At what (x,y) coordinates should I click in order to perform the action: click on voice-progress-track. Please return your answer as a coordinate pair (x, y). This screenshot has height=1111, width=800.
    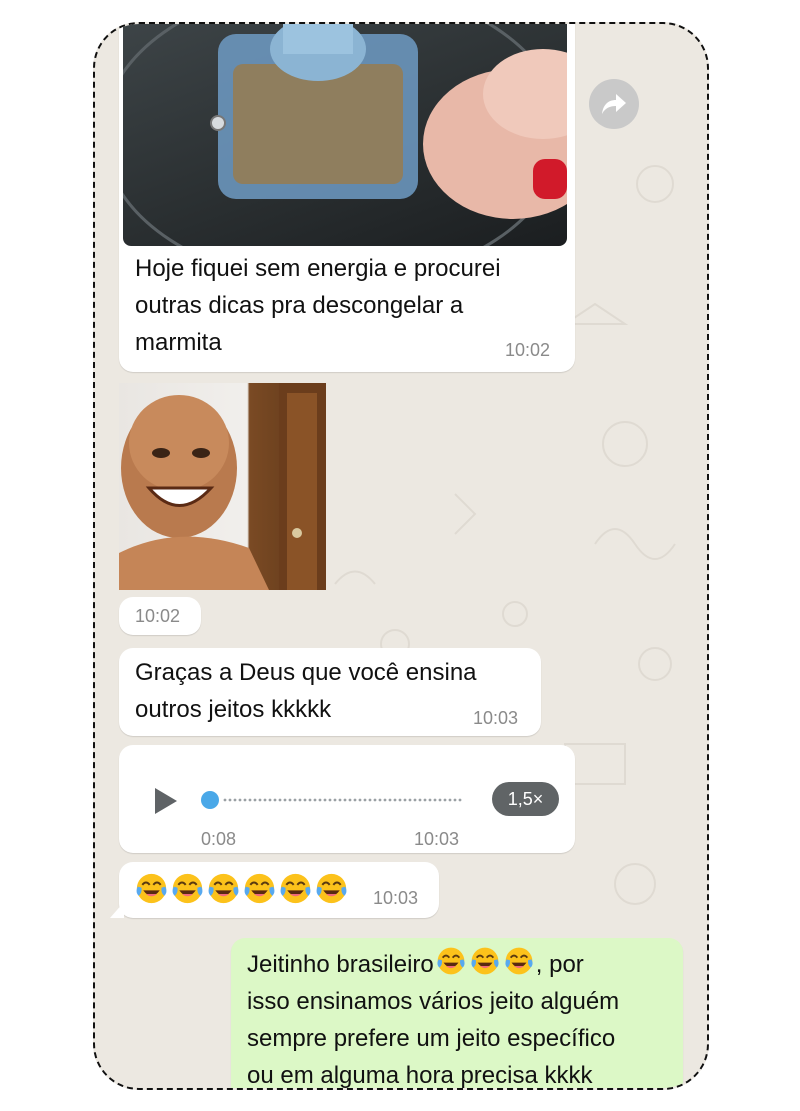
    Looking at the image, I should click on (334, 800).